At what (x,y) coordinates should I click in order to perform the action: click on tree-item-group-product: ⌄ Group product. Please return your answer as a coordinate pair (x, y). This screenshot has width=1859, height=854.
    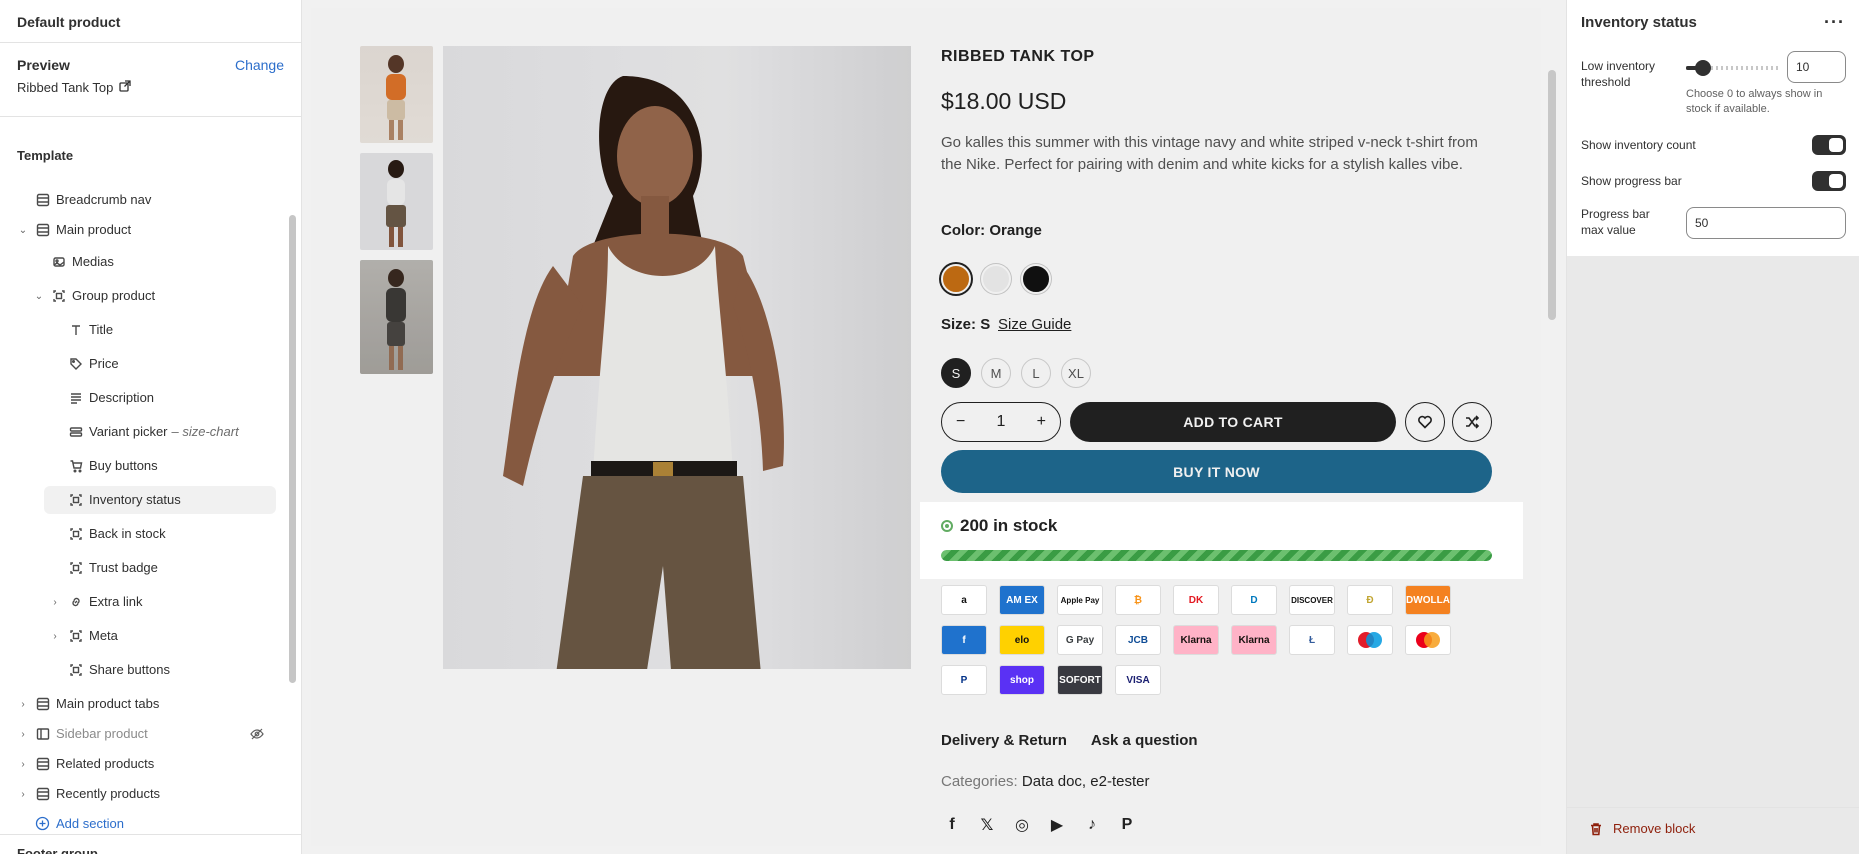
    Looking at the image, I should click on (144, 296).